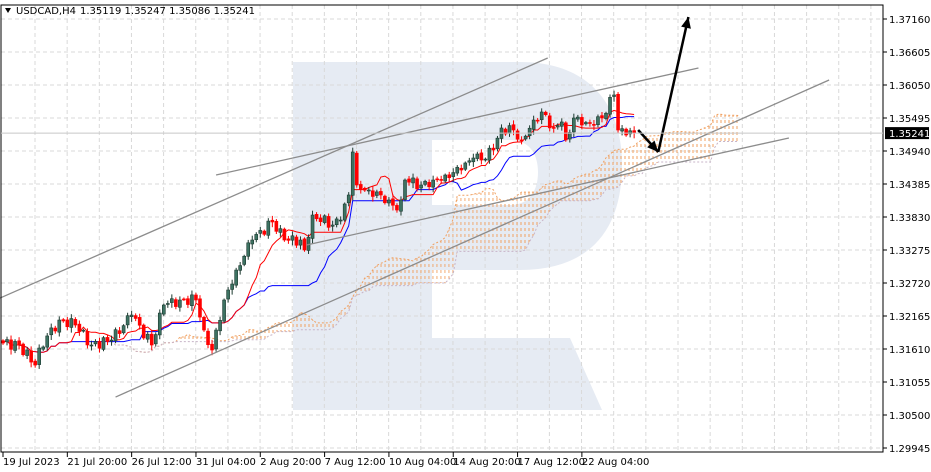 Image resolution: width=931 pixels, height=472 pixels. I want to click on dropdown-triangle-icon, so click(8, 10).